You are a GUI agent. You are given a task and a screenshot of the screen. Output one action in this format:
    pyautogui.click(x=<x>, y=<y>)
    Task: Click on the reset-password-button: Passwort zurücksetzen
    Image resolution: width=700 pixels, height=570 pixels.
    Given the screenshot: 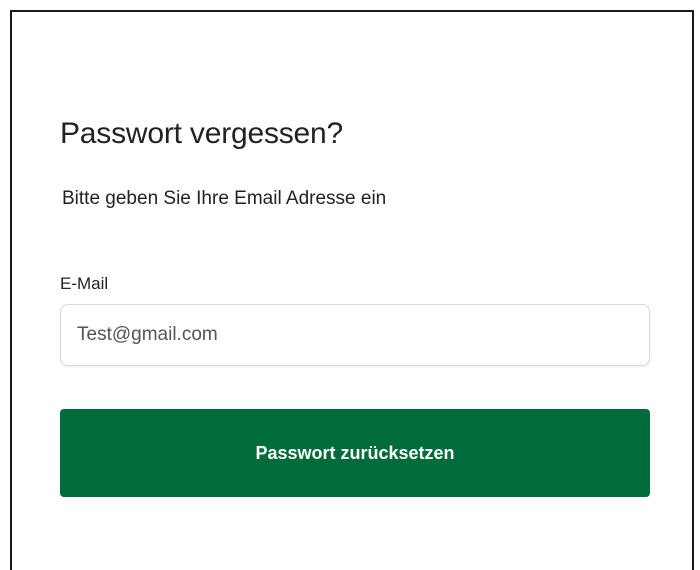 What is the action you would take?
    pyautogui.click(x=355, y=453)
    